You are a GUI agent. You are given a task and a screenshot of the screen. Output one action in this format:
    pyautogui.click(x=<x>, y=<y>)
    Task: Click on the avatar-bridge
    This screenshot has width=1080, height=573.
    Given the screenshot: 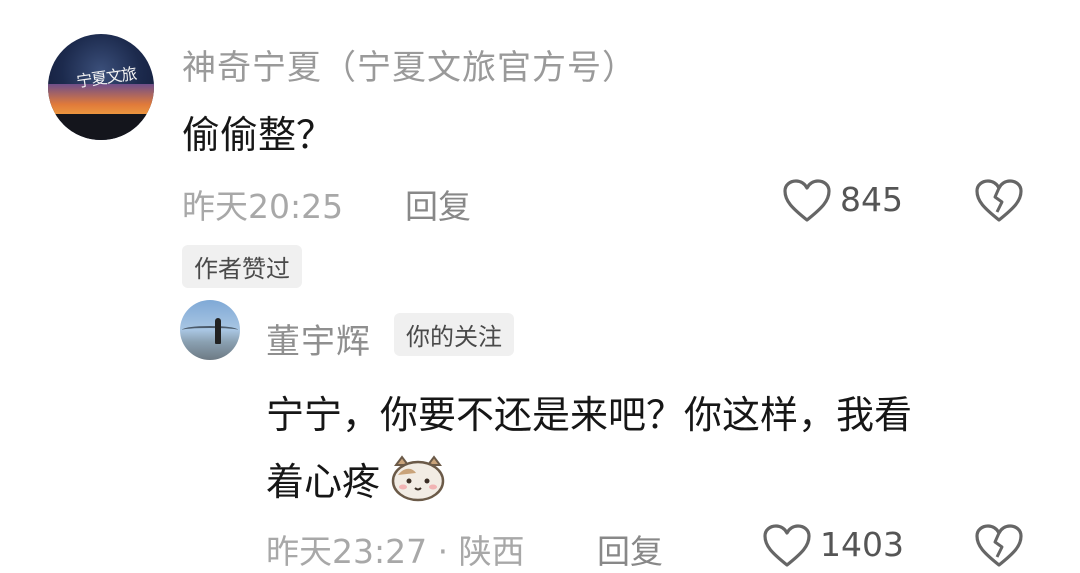 What is the action you would take?
    pyautogui.click(x=210, y=330)
    